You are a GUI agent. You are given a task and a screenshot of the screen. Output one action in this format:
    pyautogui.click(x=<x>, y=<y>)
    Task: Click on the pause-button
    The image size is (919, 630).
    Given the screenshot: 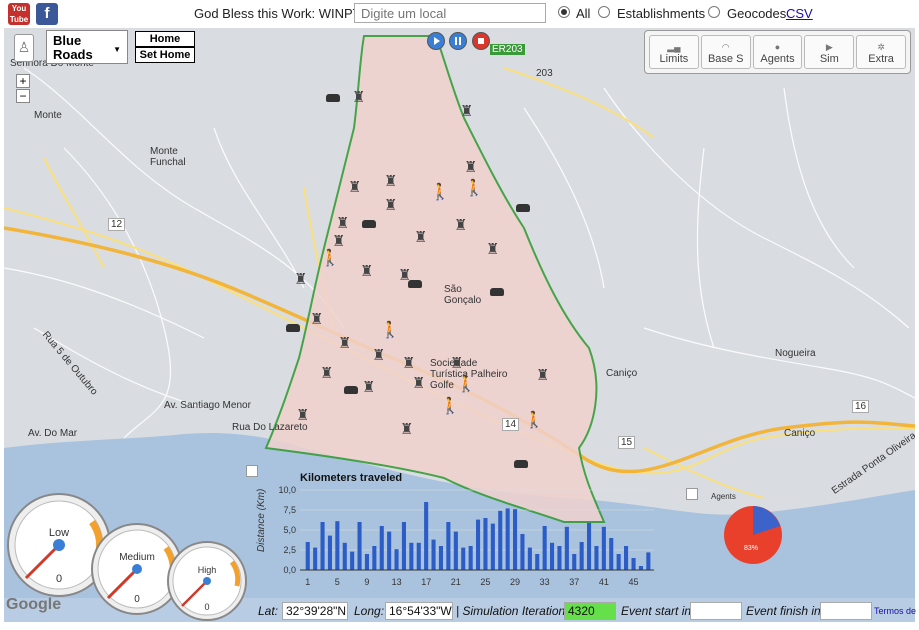 What is the action you would take?
    pyautogui.click(x=458, y=41)
    